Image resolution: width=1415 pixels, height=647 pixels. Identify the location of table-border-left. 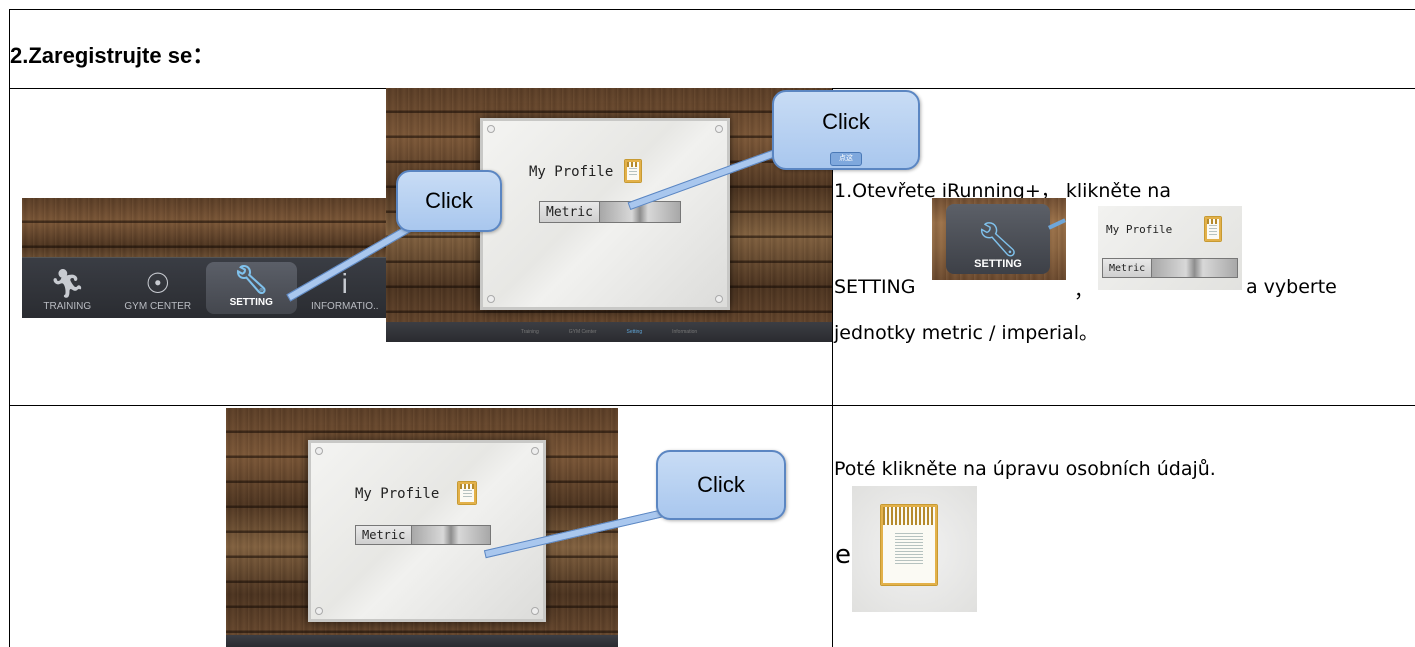
(9, 328).